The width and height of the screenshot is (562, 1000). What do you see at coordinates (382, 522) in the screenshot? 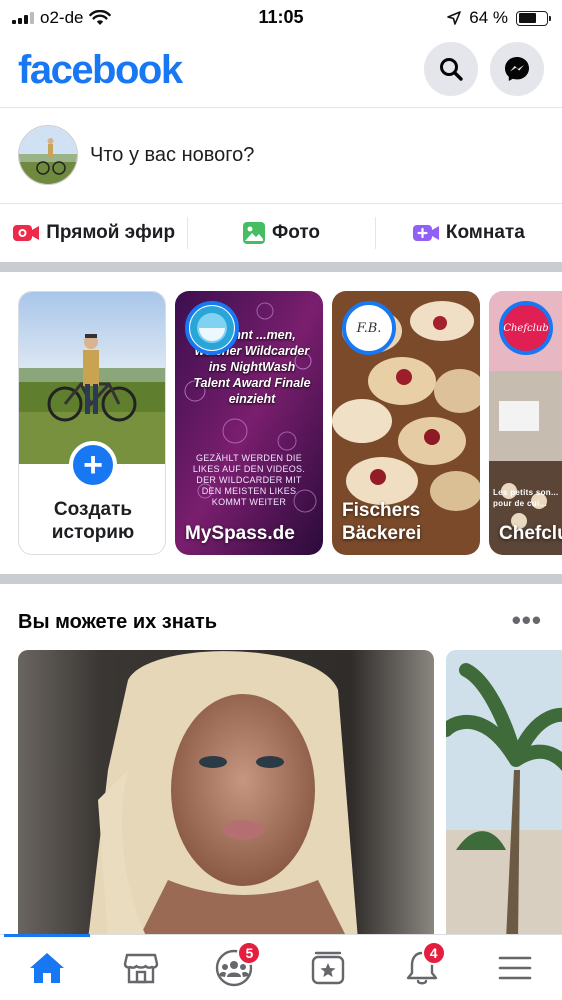
I see `story-name: Fischers Bäckerei` at bounding box center [382, 522].